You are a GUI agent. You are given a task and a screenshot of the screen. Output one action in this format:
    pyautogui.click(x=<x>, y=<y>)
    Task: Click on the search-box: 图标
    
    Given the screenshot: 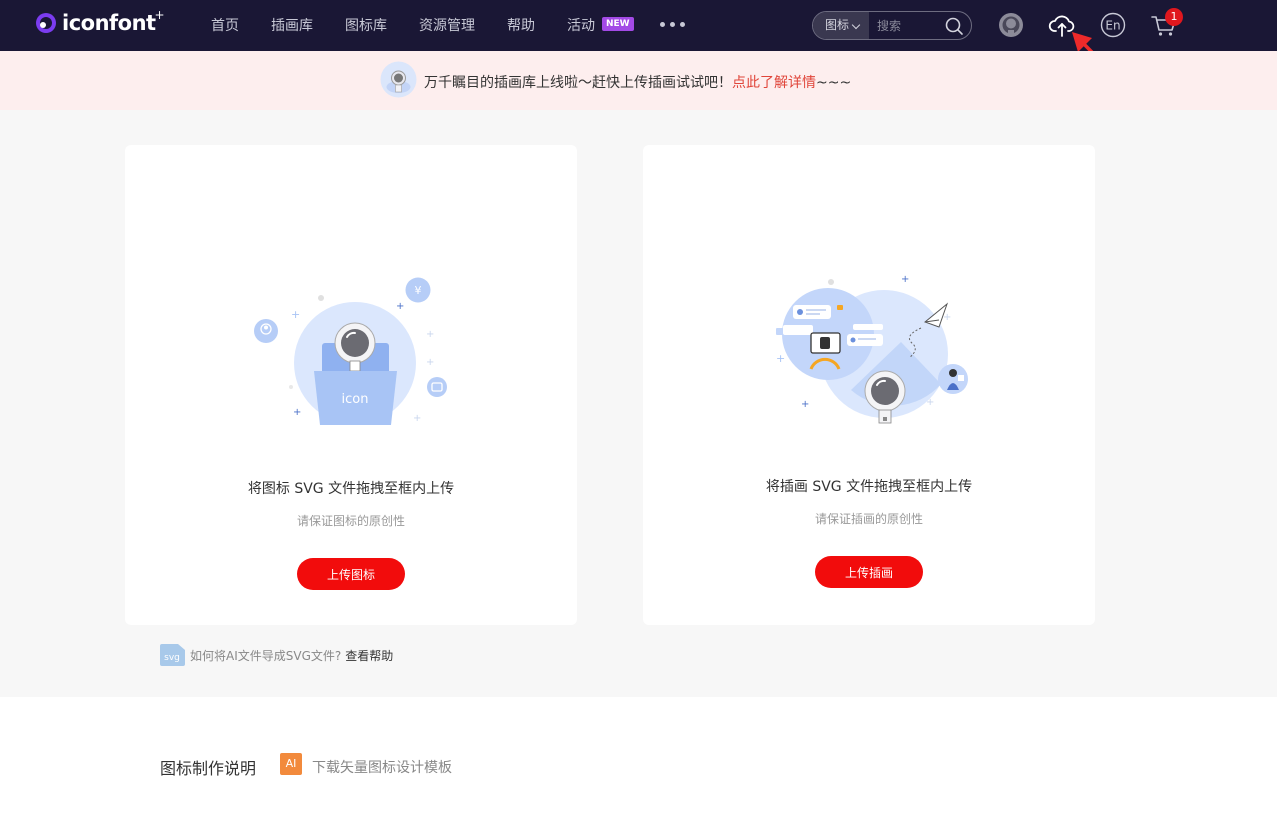 What is the action you would take?
    pyautogui.click(x=892, y=25)
    